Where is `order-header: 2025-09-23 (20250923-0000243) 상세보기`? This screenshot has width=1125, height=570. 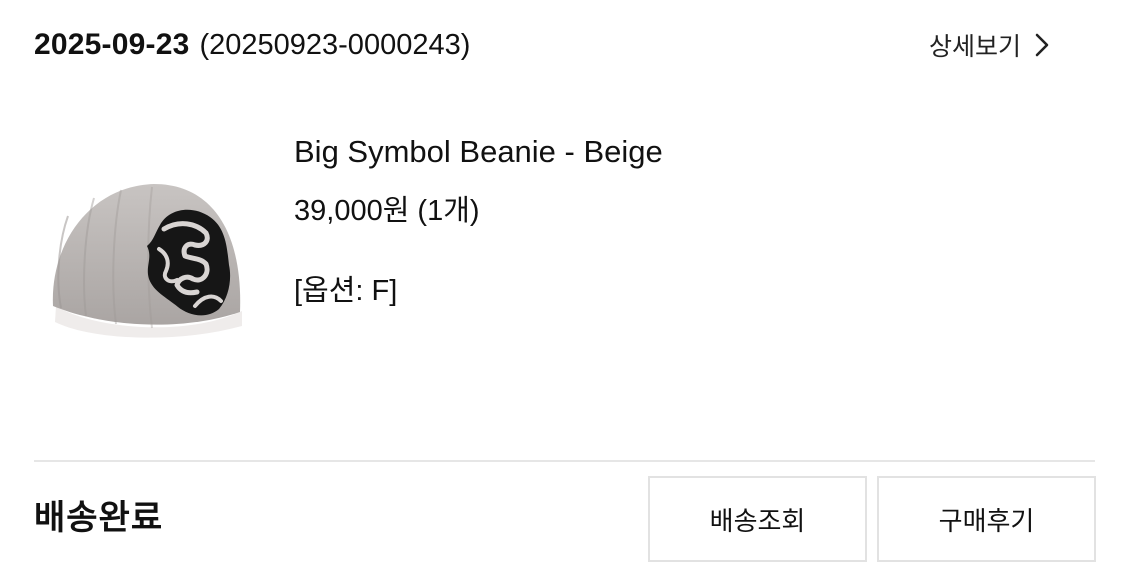 order-header: 2025-09-23 (20250923-0000243) 상세보기 is located at coordinates (543, 45).